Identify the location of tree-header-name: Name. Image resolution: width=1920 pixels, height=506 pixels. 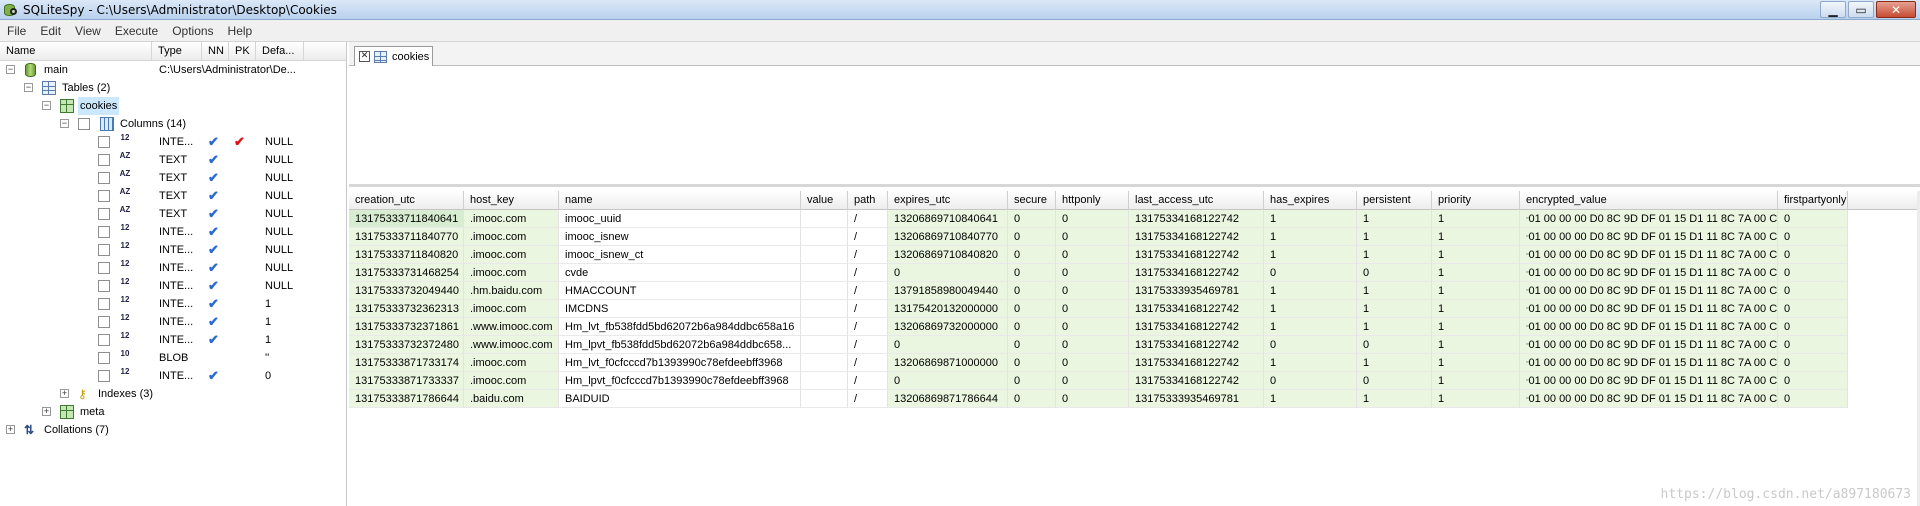
(76, 51).